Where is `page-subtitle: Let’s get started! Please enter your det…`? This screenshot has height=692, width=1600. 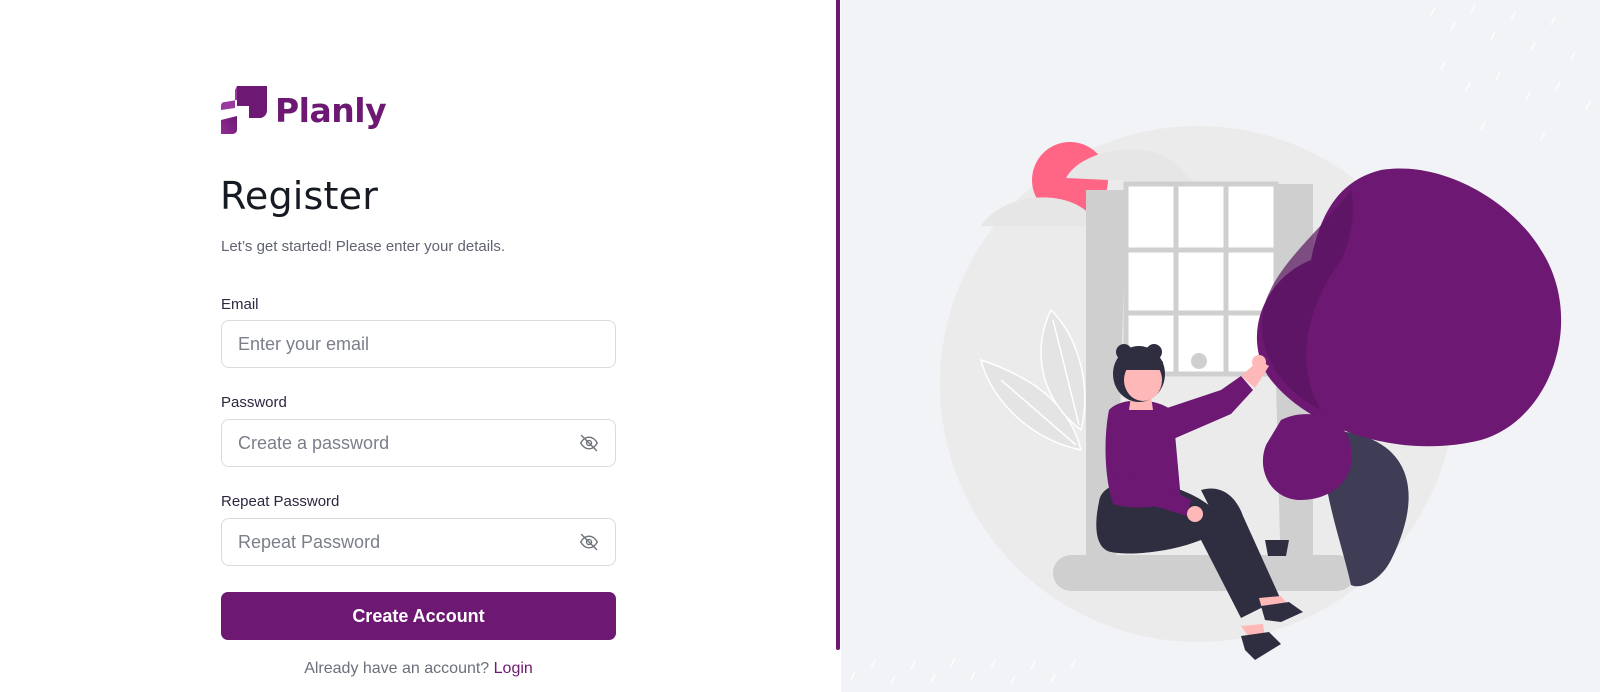
page-subtitle: Let’s get started! Please enter your det… is located at coordinates (363, 246).